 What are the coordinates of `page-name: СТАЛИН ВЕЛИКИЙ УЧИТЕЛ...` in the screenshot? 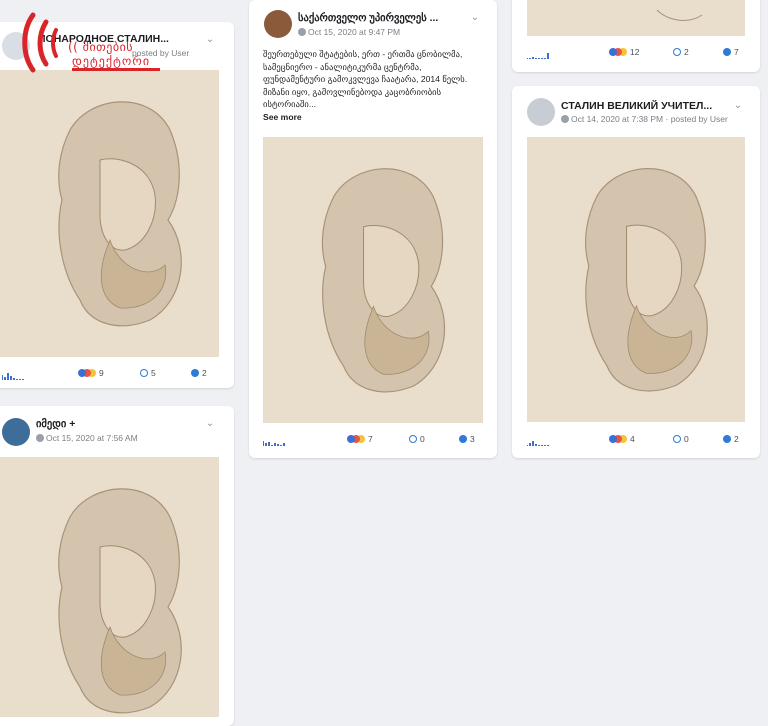 It's located at (643, 106).